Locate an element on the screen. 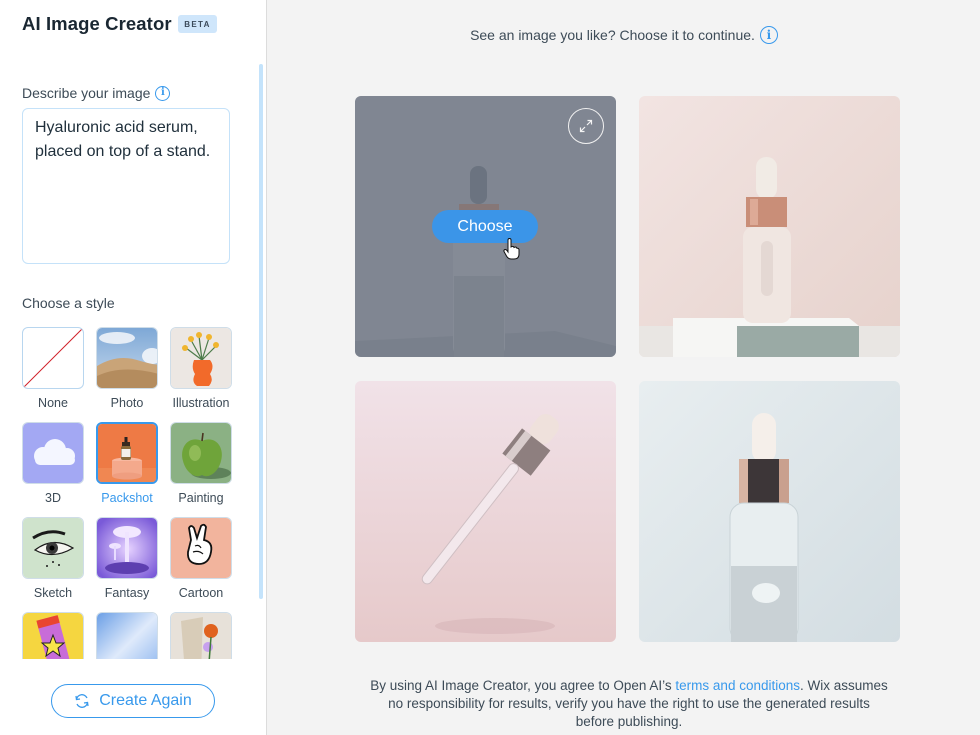 This screenshot has width=980, height=735. fantasy-thumbnail is located at coordinates (127, 548).